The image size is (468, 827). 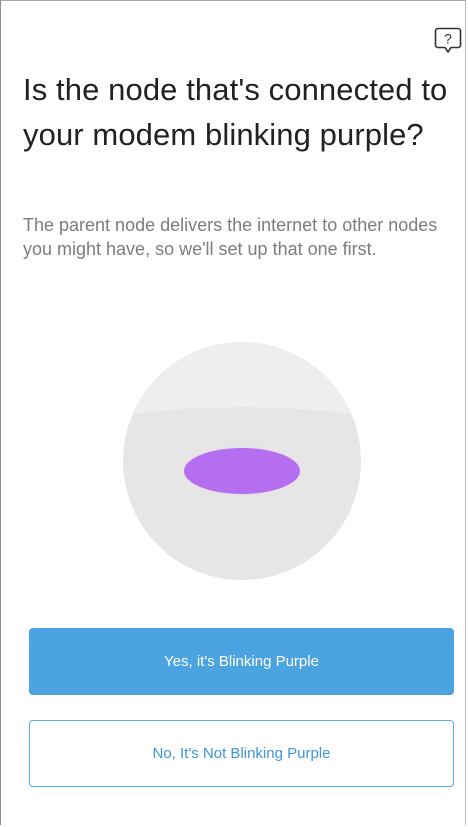 I want to click on node-top-surface, so click(x=242, y=379).